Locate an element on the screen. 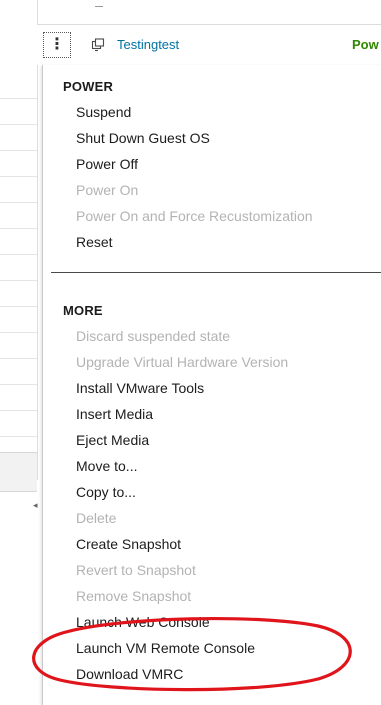 The width and height of the screenshot is (381, 705). actions-kebab-button: ⋮ is located at coordinates (57, 45).